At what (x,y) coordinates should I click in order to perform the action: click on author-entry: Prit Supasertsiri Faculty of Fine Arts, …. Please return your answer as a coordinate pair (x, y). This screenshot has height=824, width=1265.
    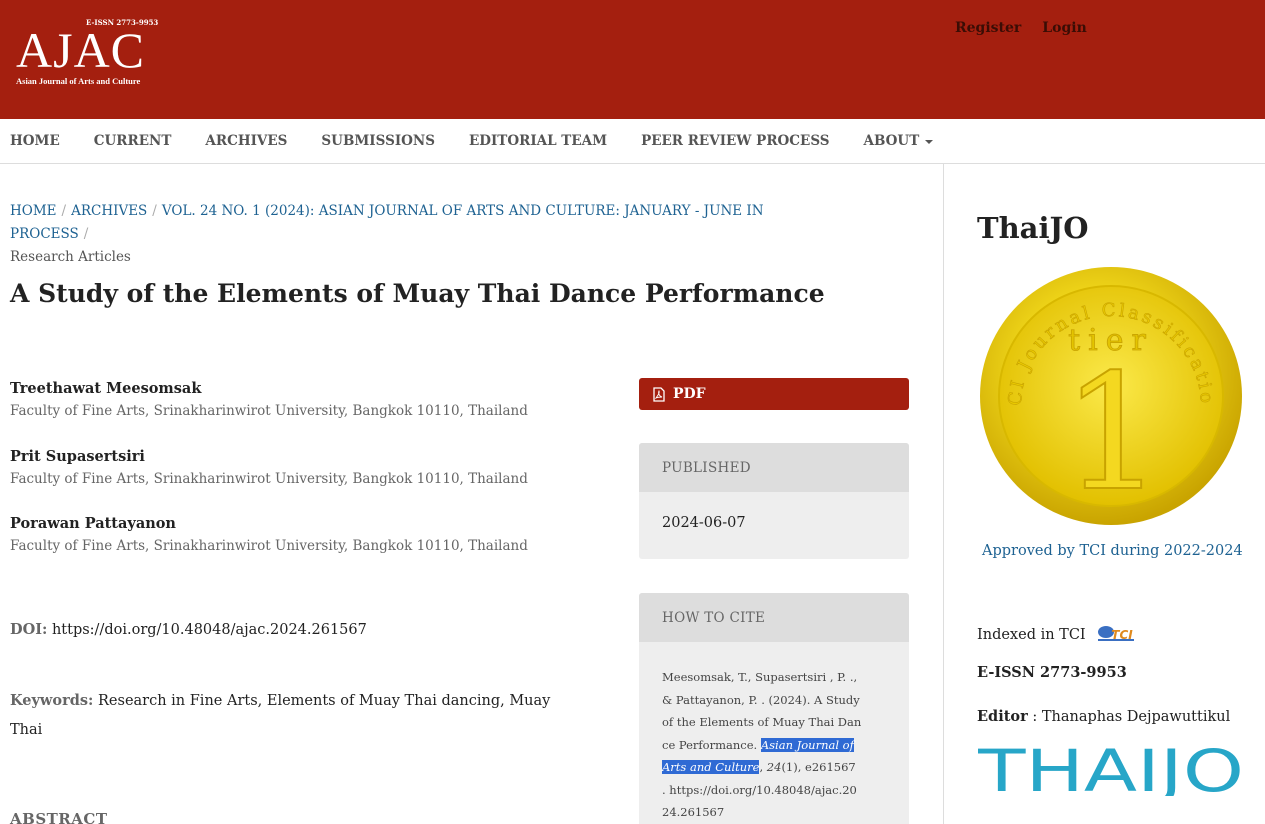
    Looking at the image, I should click on (290, 468).